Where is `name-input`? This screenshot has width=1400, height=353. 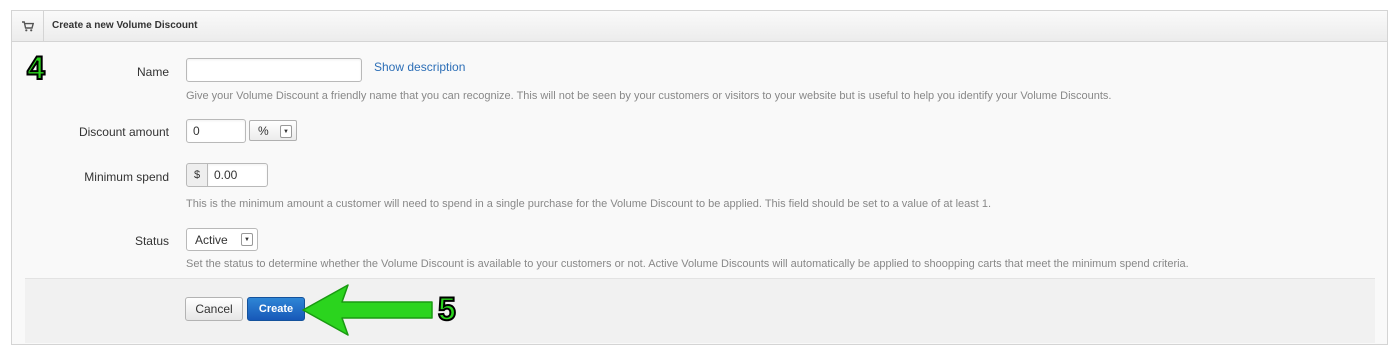 name-input is located at coordinates (274, 70).